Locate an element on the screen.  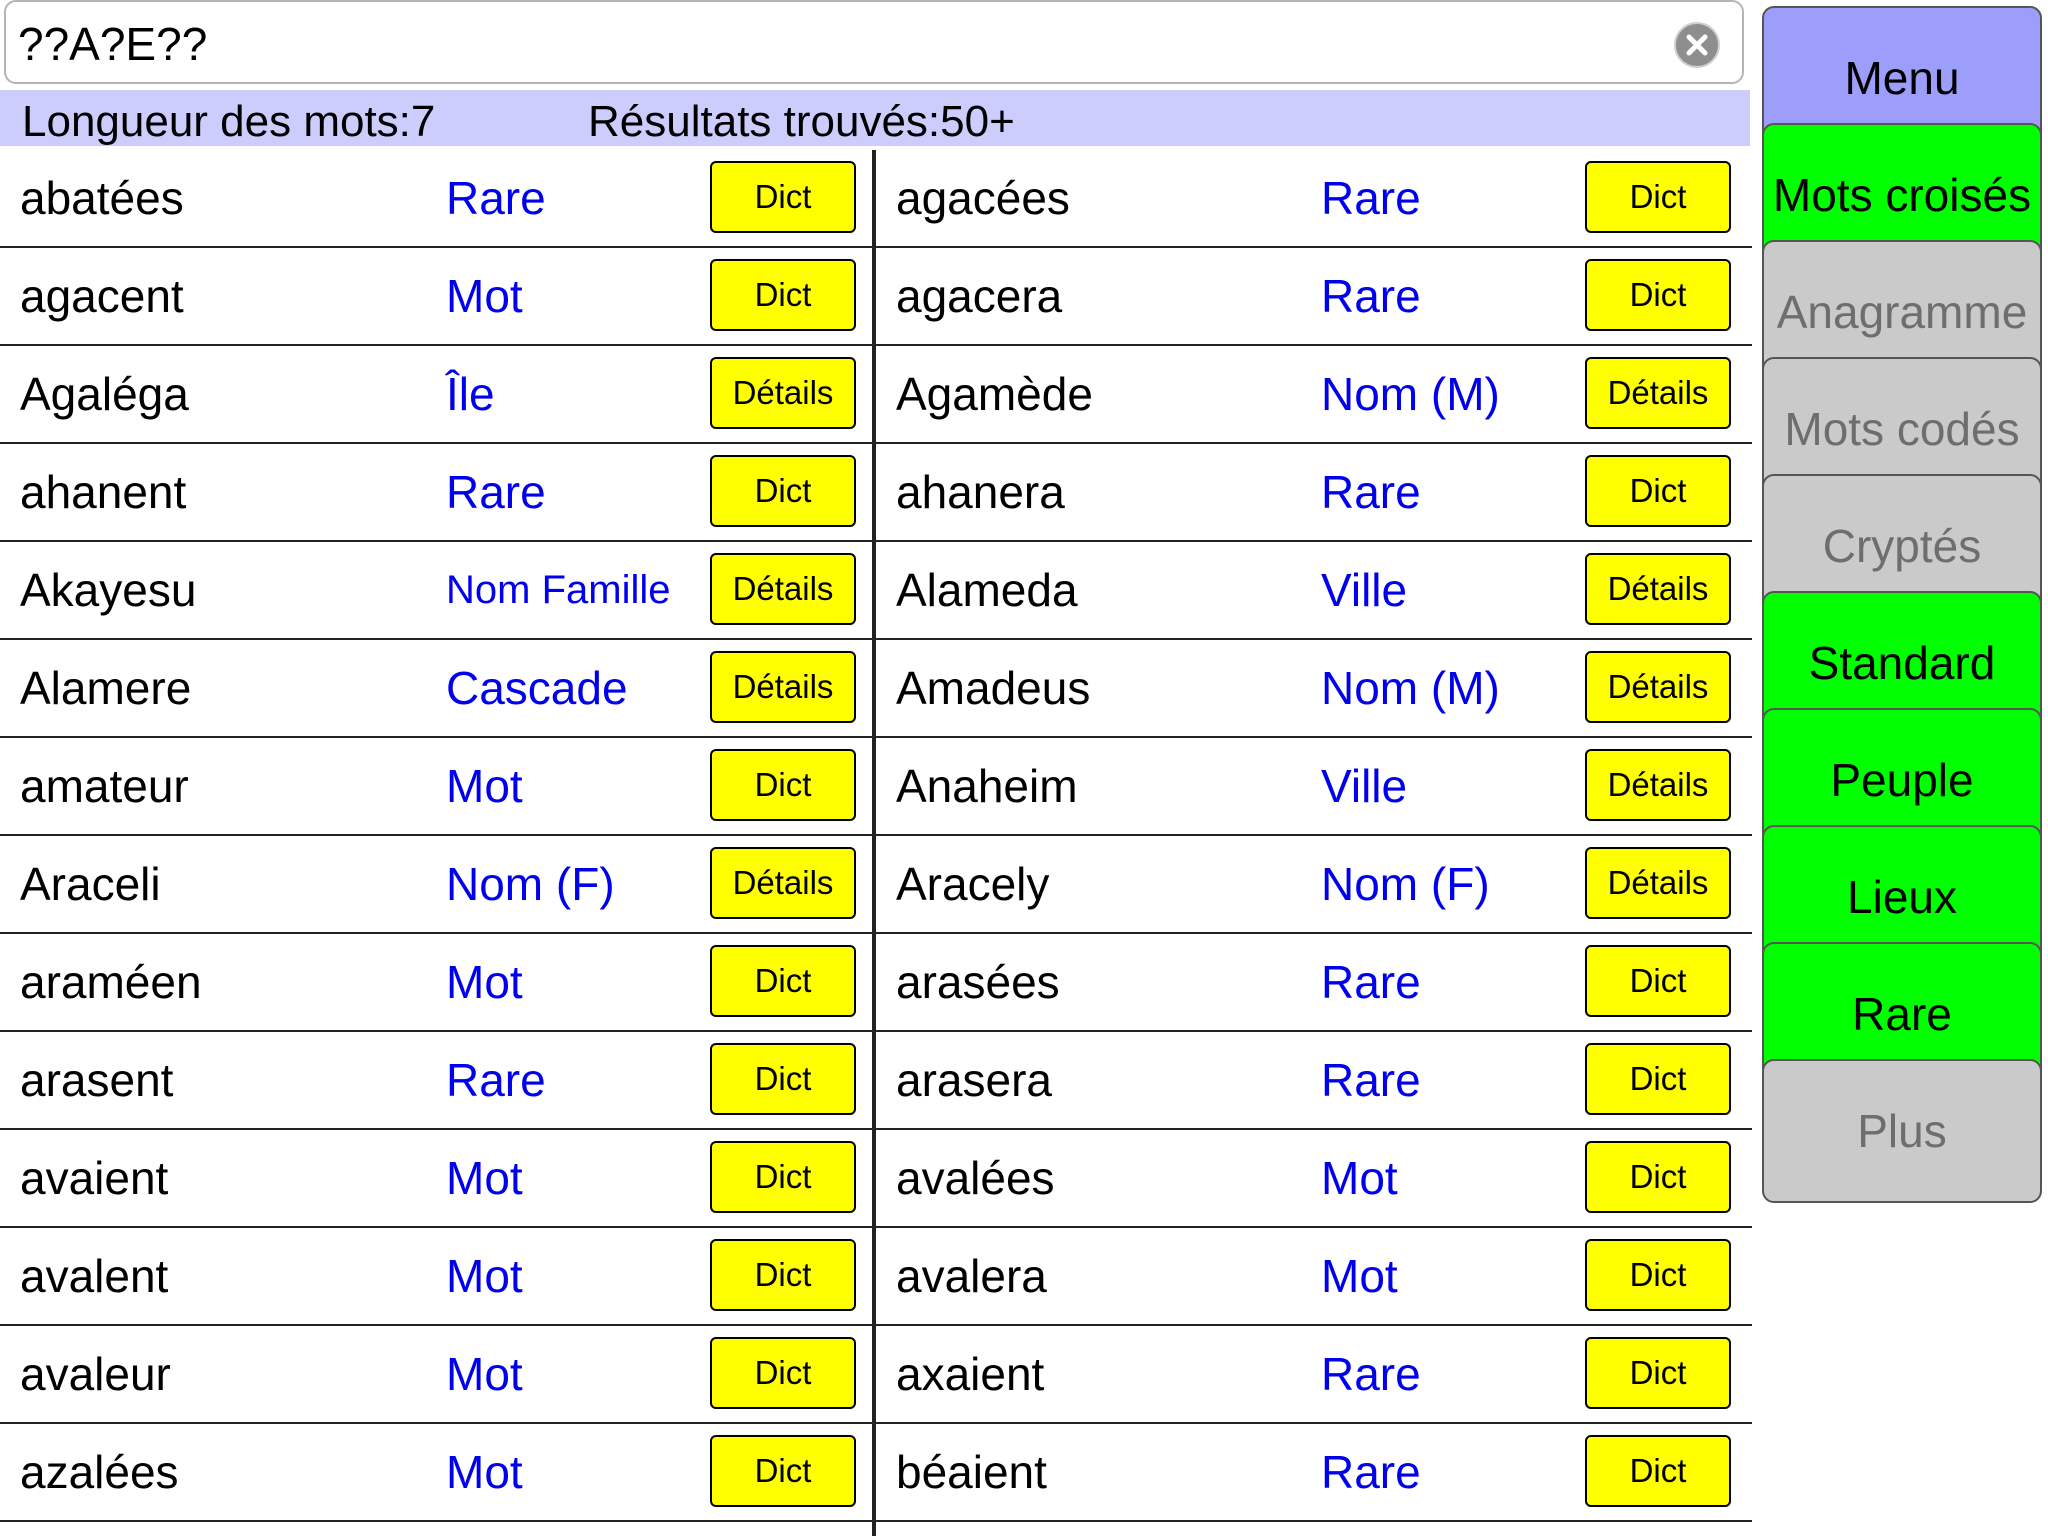
result-row: ahanent Rare Dict ahanera Rare Dict is located at coordinates (876, 493).